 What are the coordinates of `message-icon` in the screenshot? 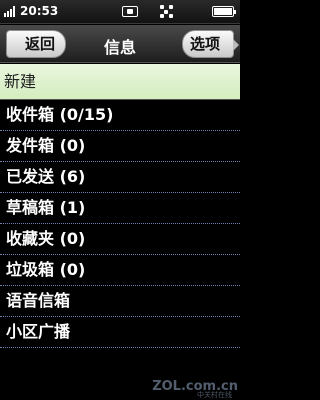 It's located at (130, 11).